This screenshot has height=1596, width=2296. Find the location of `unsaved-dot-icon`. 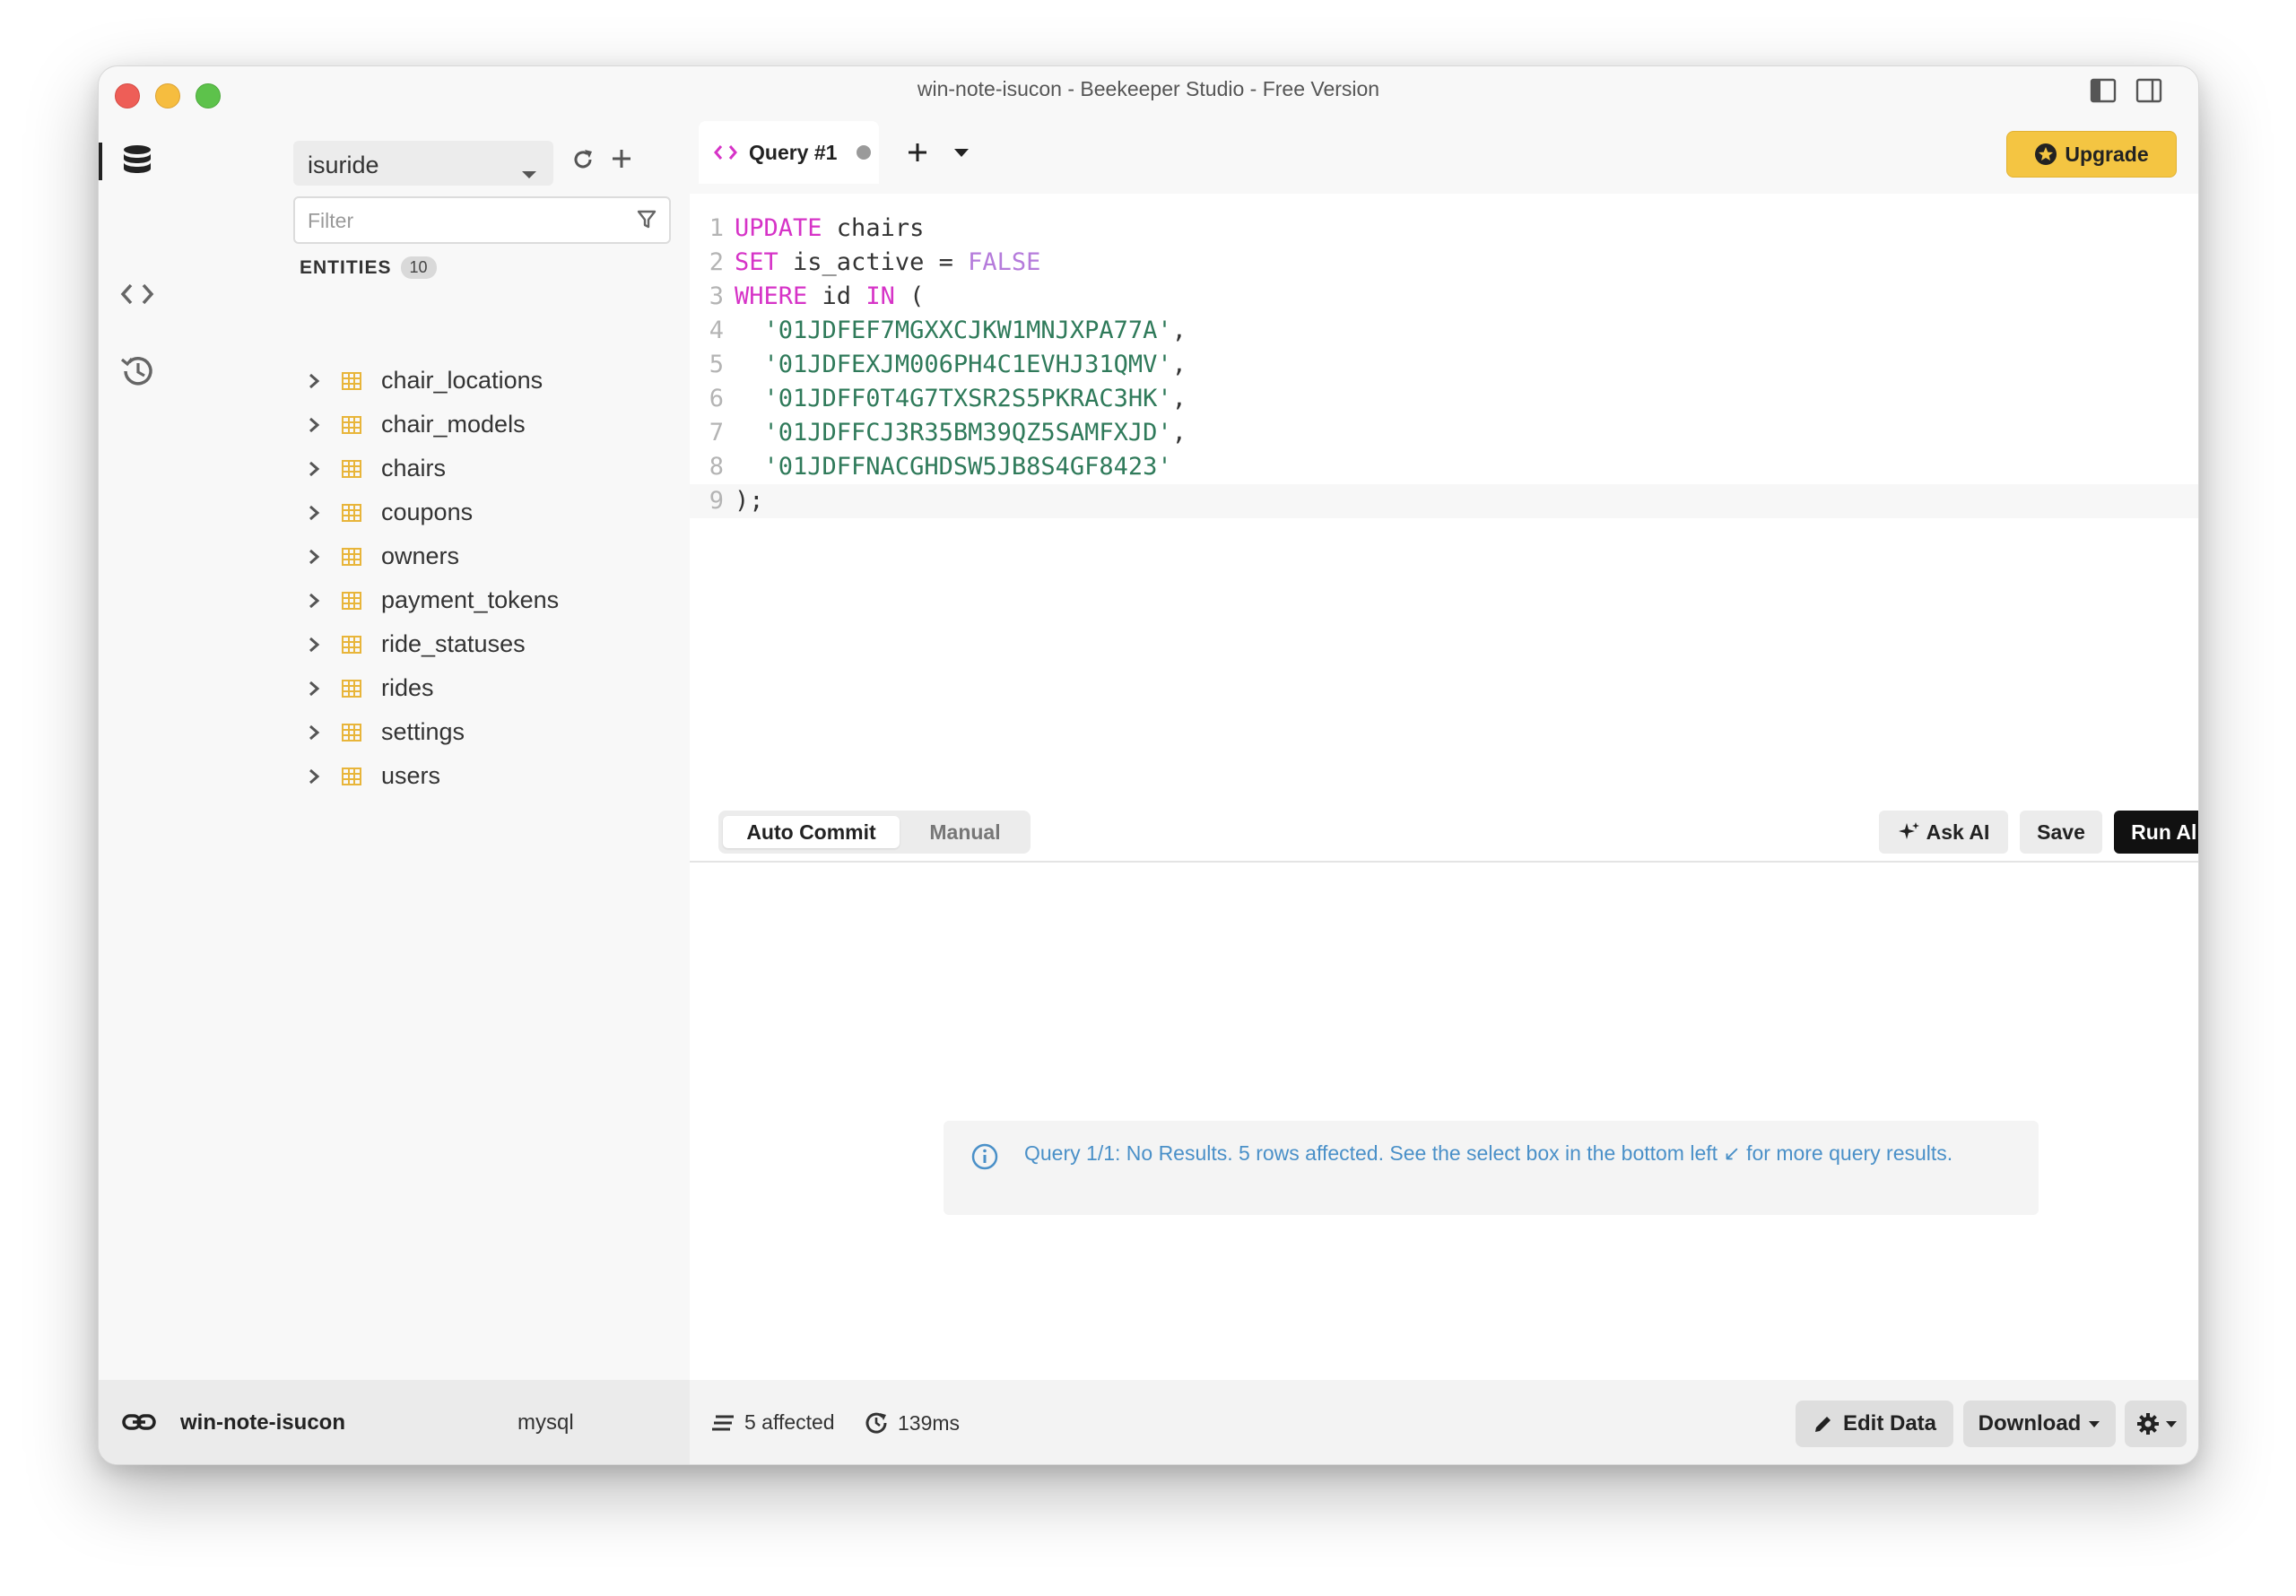

unsaved-dot-icon is located at coordinates (864, 152).